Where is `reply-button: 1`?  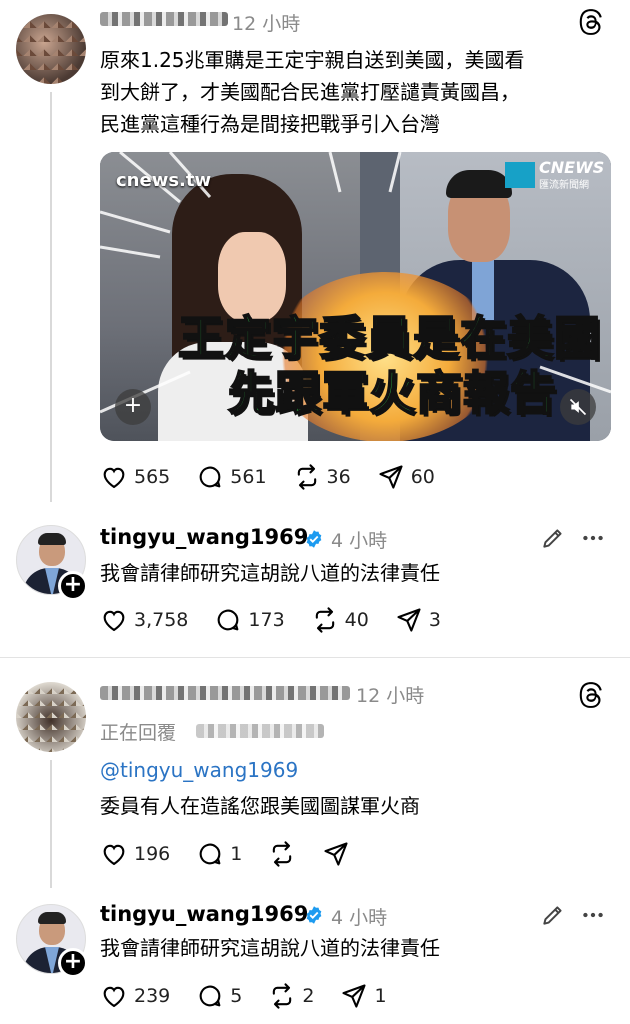
reply-button: 1 is located at coordinates (219, 854).